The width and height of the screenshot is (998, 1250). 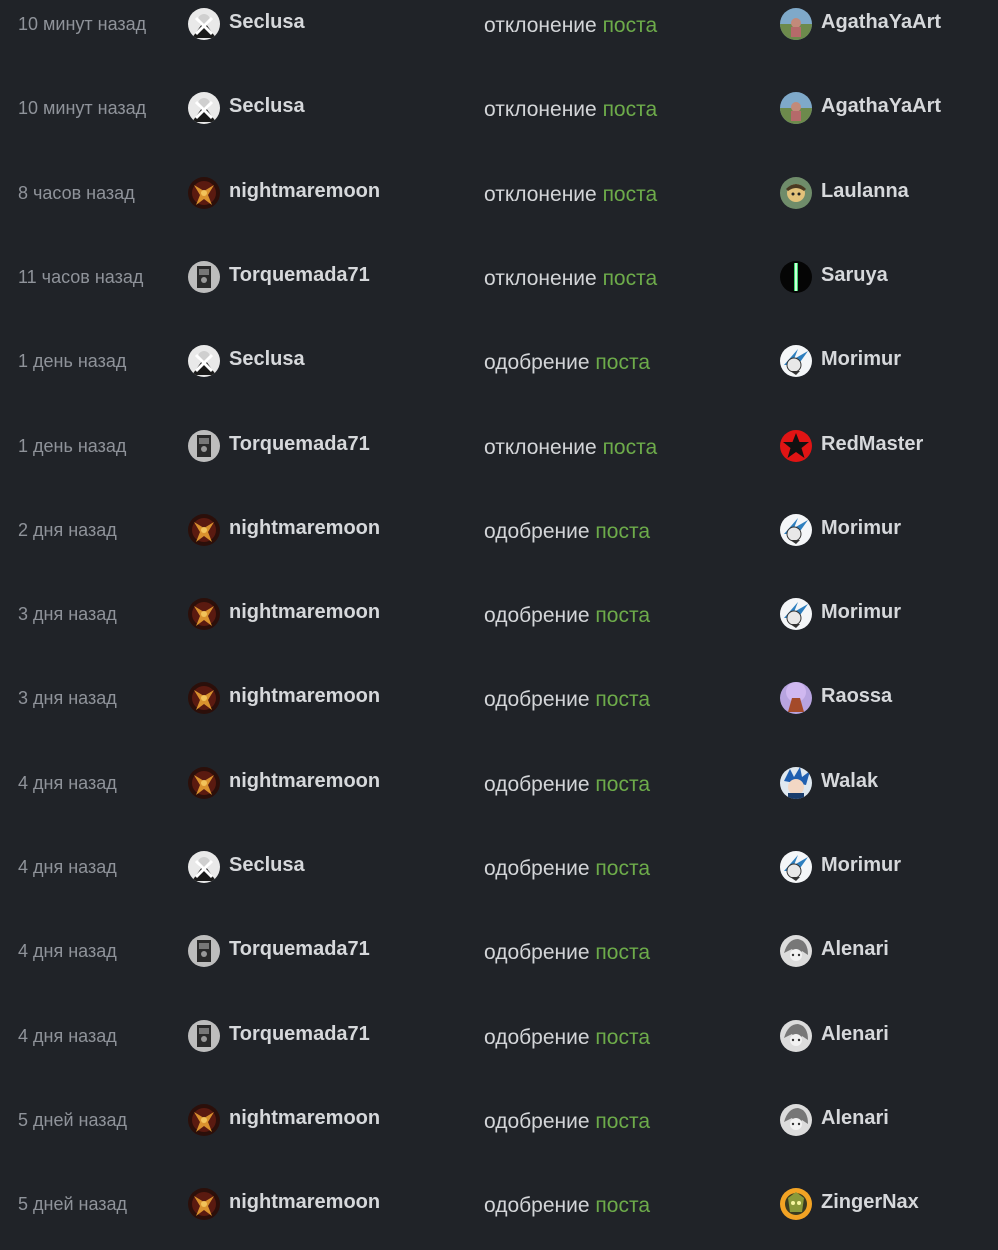 I want to click on timestamp: 10 минут назад, so click(x=82, y=24).